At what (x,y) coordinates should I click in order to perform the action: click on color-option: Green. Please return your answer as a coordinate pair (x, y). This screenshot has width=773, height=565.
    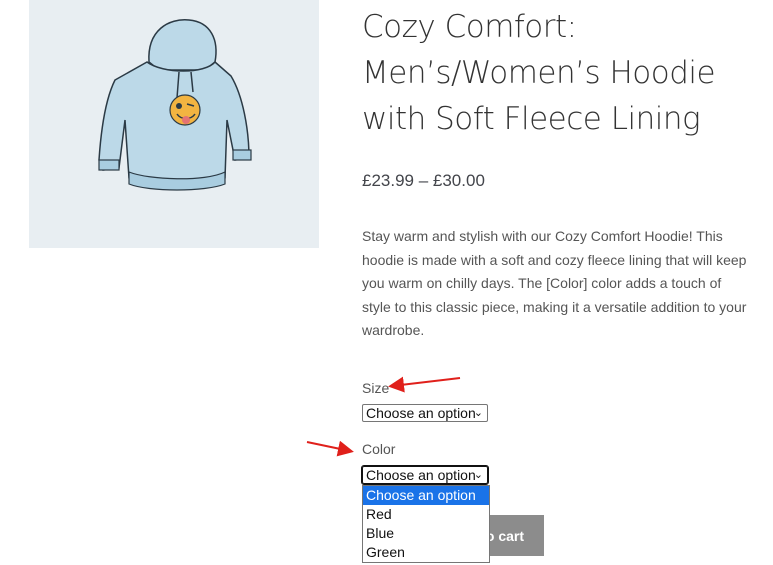
    Looking at the image, I should click on (426, 552).